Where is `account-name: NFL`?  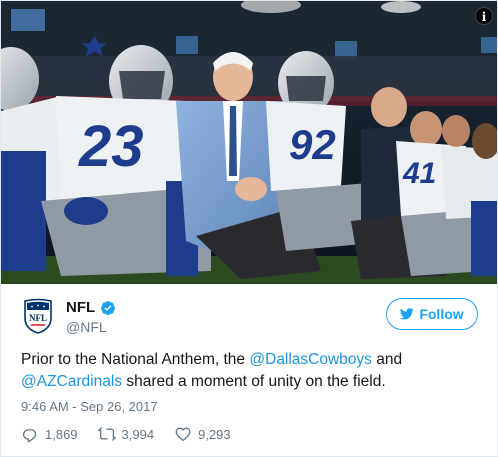 account-name: NFL is located at coordinates (80, 307).